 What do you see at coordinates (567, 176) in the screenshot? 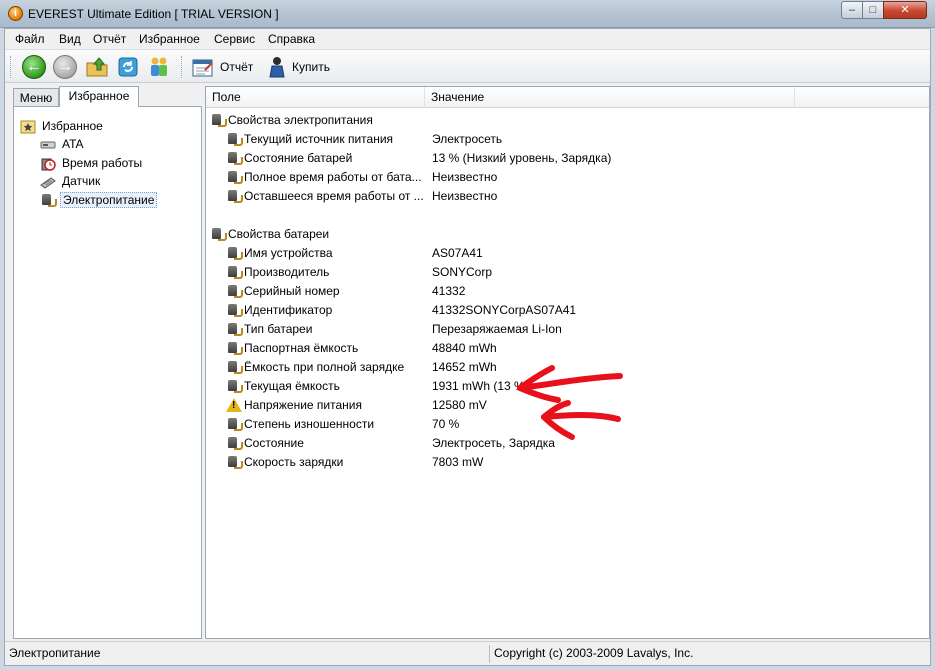
I see `list-item: Полное время работы от бата... Неизвестно` at bounding box center [567, 176].